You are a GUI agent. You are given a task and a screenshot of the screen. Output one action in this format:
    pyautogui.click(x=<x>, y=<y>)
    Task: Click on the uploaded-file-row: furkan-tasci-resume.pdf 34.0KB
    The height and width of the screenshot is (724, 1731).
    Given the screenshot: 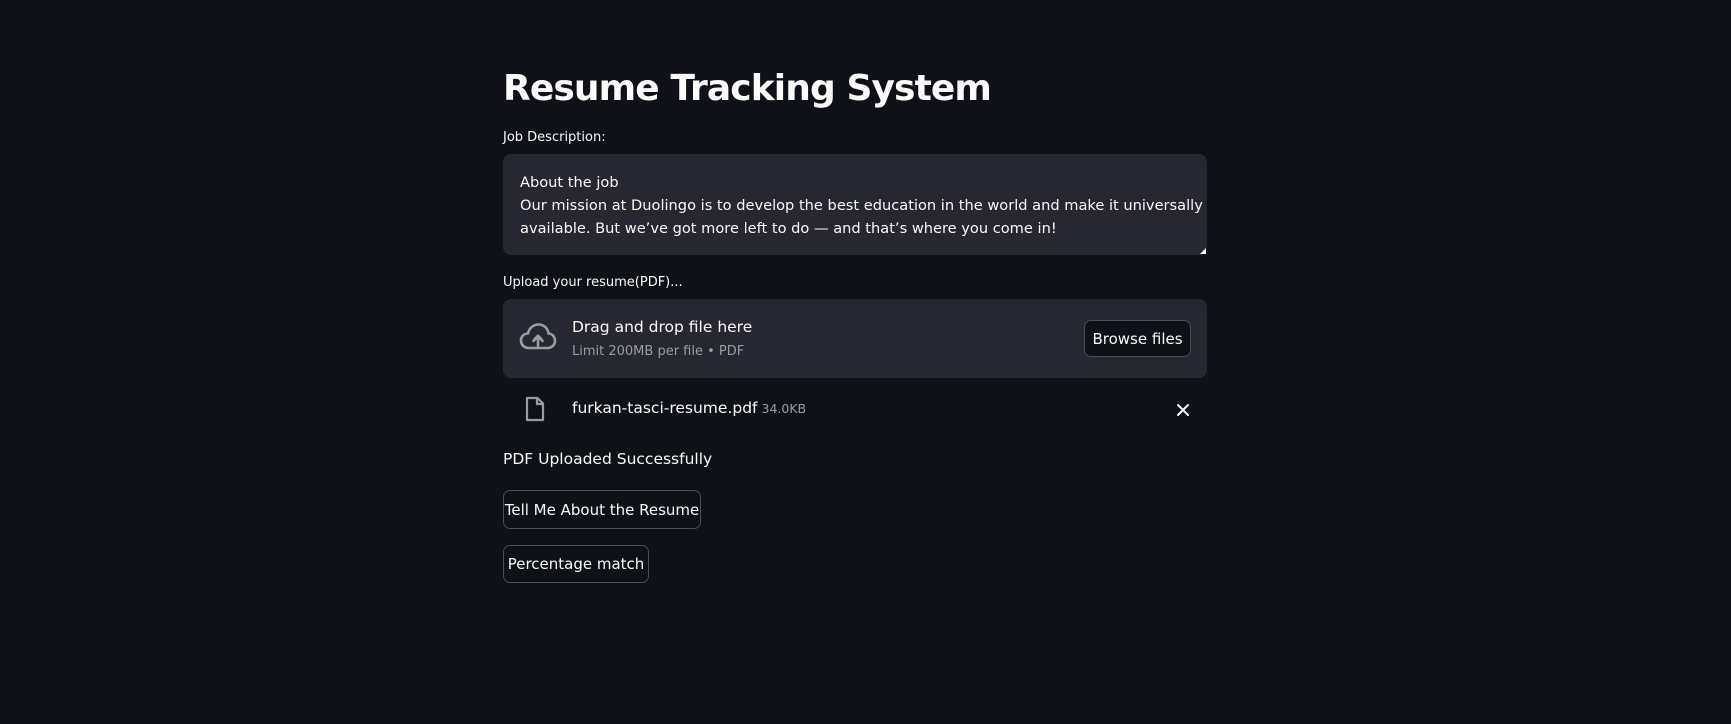 What is the action you would take?
    pyautogui.click(x=855, y=410)
    